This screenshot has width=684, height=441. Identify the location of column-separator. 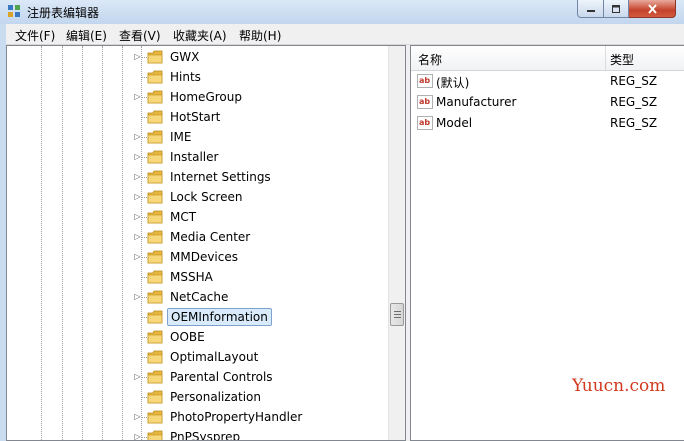
(605, 58).